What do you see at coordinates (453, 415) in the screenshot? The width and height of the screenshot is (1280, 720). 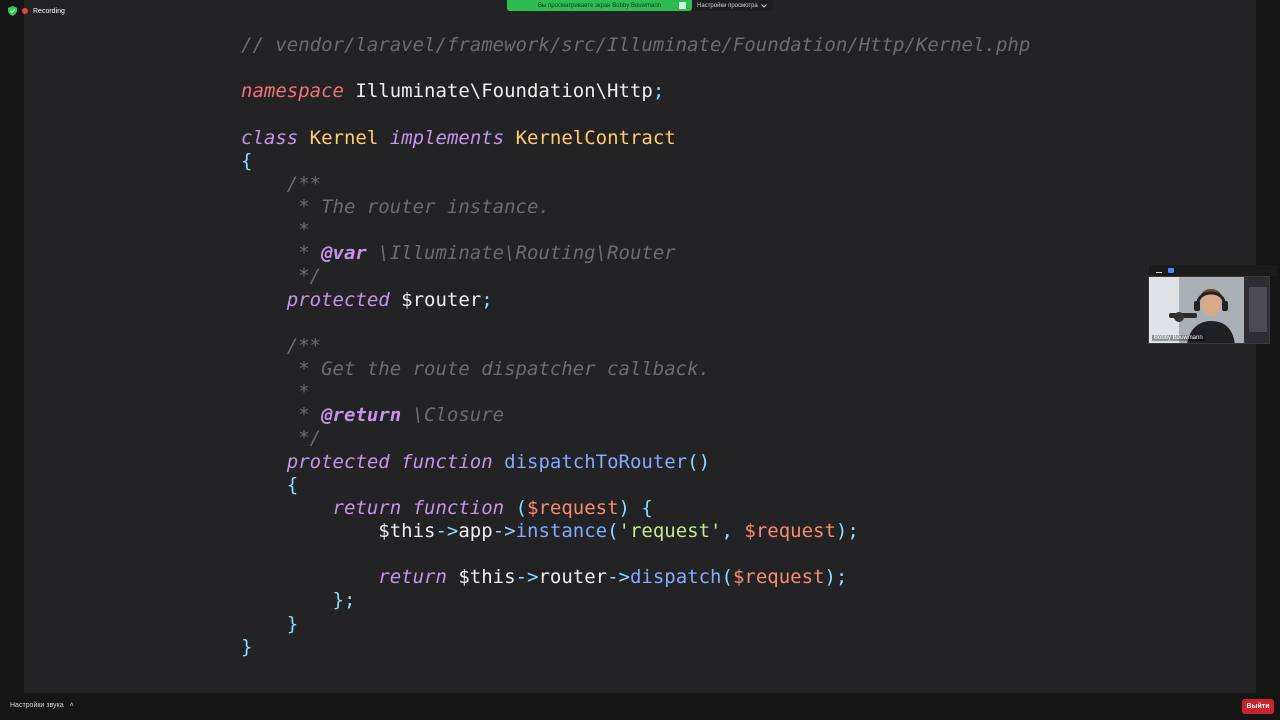 I see `code-token: \Closure` at bounding box center [453, 415].